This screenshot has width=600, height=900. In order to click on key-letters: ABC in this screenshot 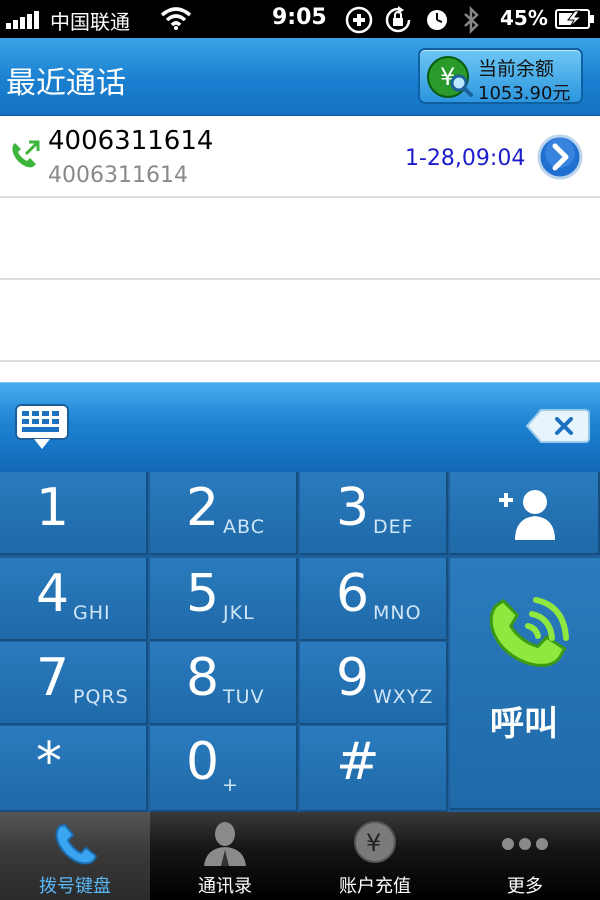, I will do `click(244, 527)`.